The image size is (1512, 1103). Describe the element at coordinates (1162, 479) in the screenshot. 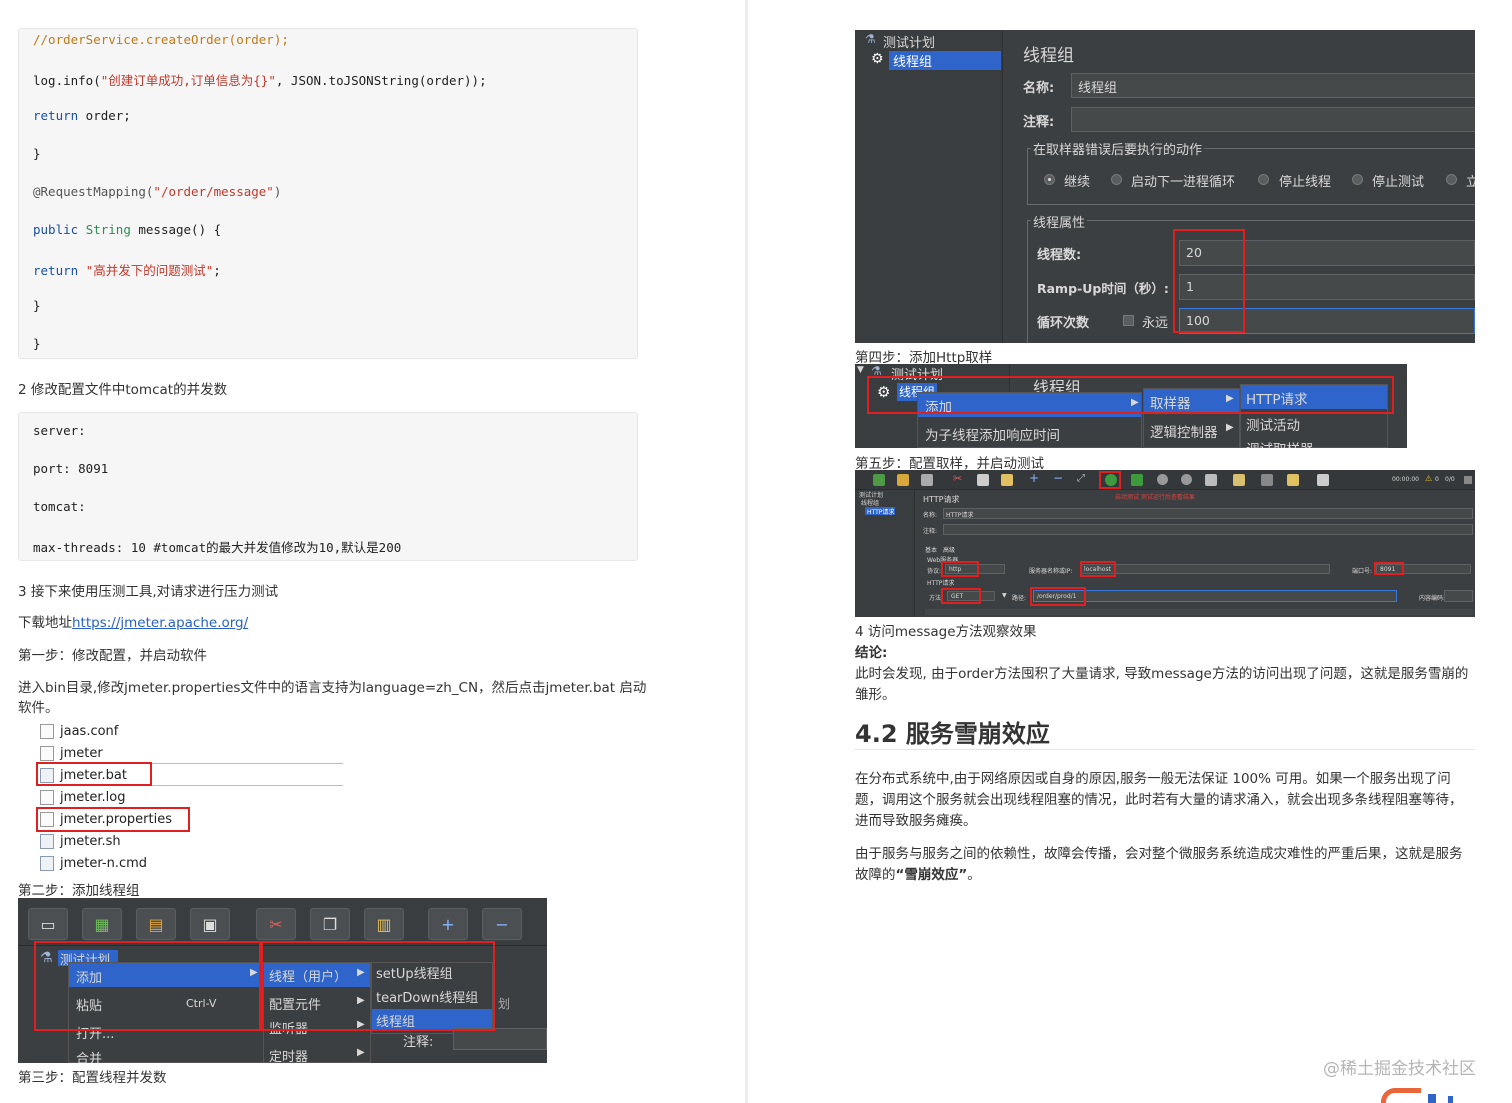

I see `stop-icon` at that location.